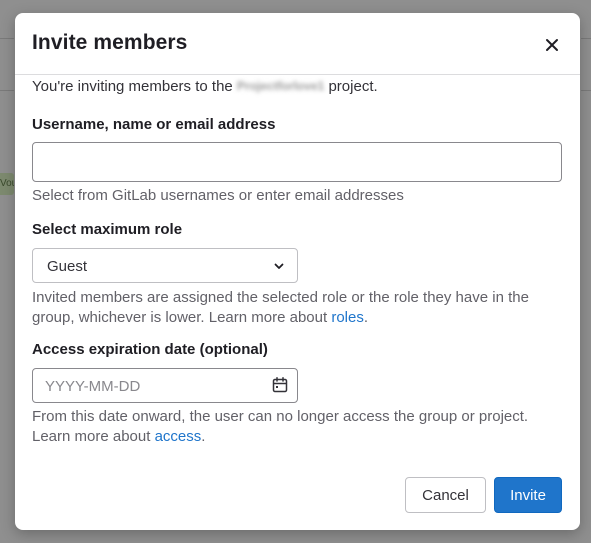 The width and height of the screenshot is (591, 543). Describe the element at coordinates (178, 436) in the screenshot. I see `access-link: access` at that location.